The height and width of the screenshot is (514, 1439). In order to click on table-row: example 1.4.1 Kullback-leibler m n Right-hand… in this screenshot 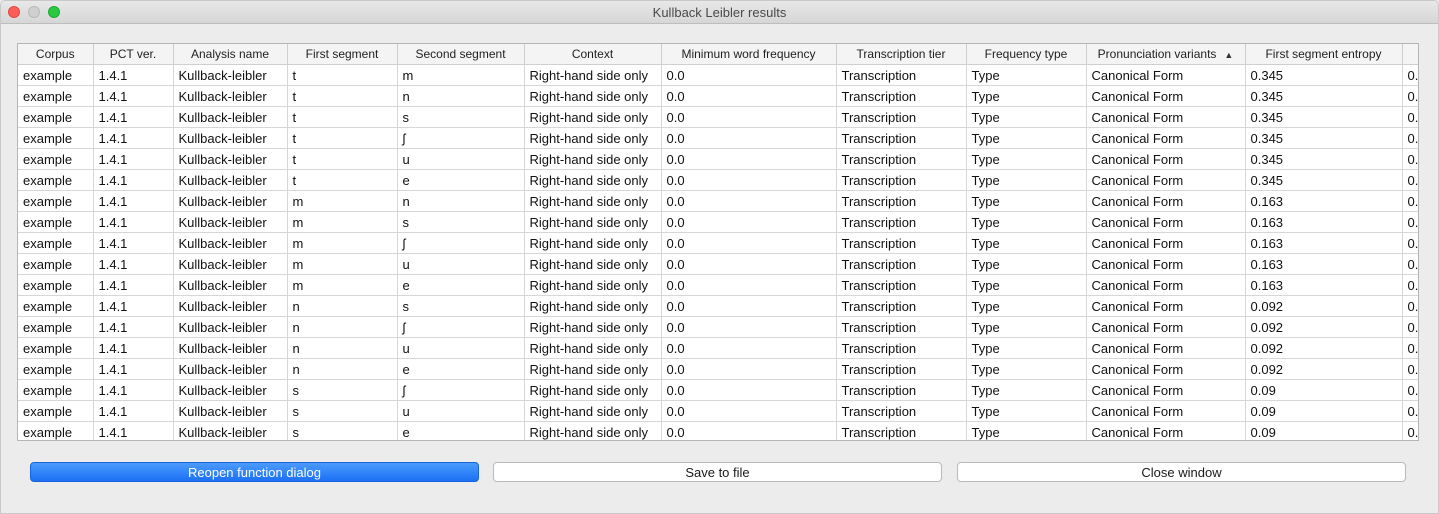, I will do `click(718, 201)`.